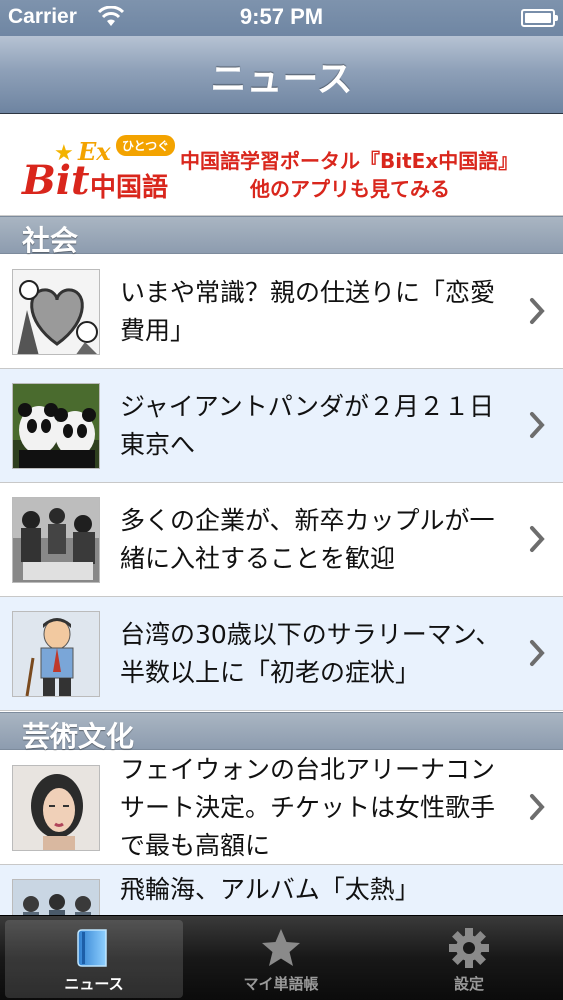 The image size is (563, 1000). I want to click on thumbnail-office-photo, so click(56, 540).